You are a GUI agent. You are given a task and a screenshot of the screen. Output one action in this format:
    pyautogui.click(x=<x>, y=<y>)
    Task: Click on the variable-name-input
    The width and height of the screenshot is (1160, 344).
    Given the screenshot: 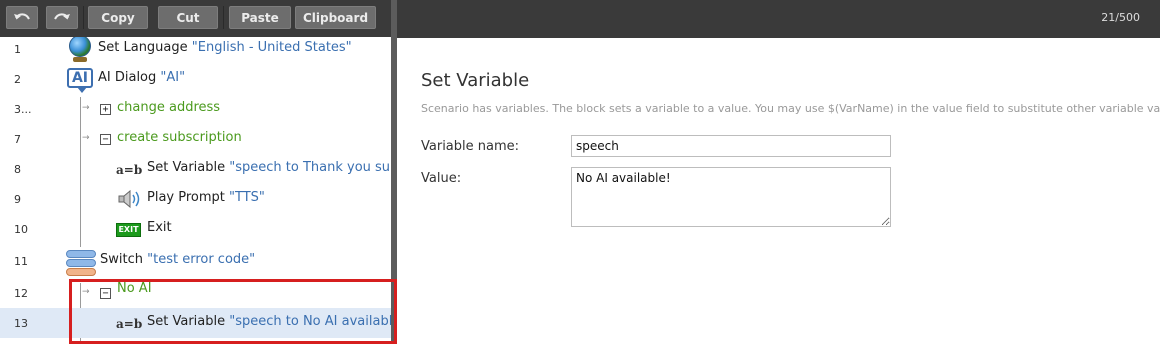 What is the action you would take?
    pyautogui.click(x=731, y=146)
    